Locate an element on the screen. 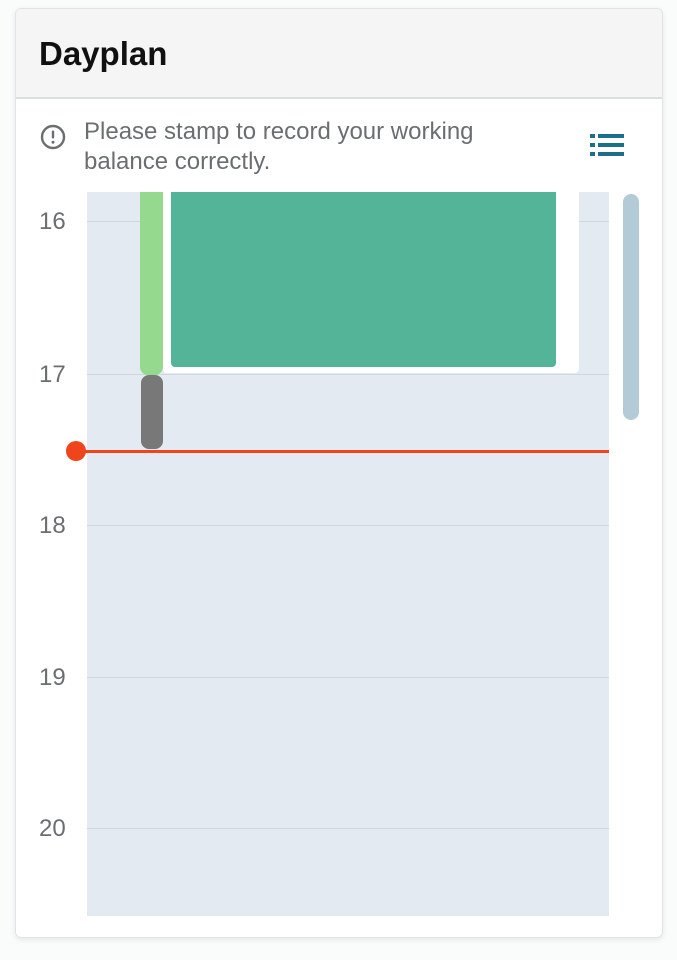 The image size is (677, 960). hour-label: 20 is located at coordinates (52, 828).